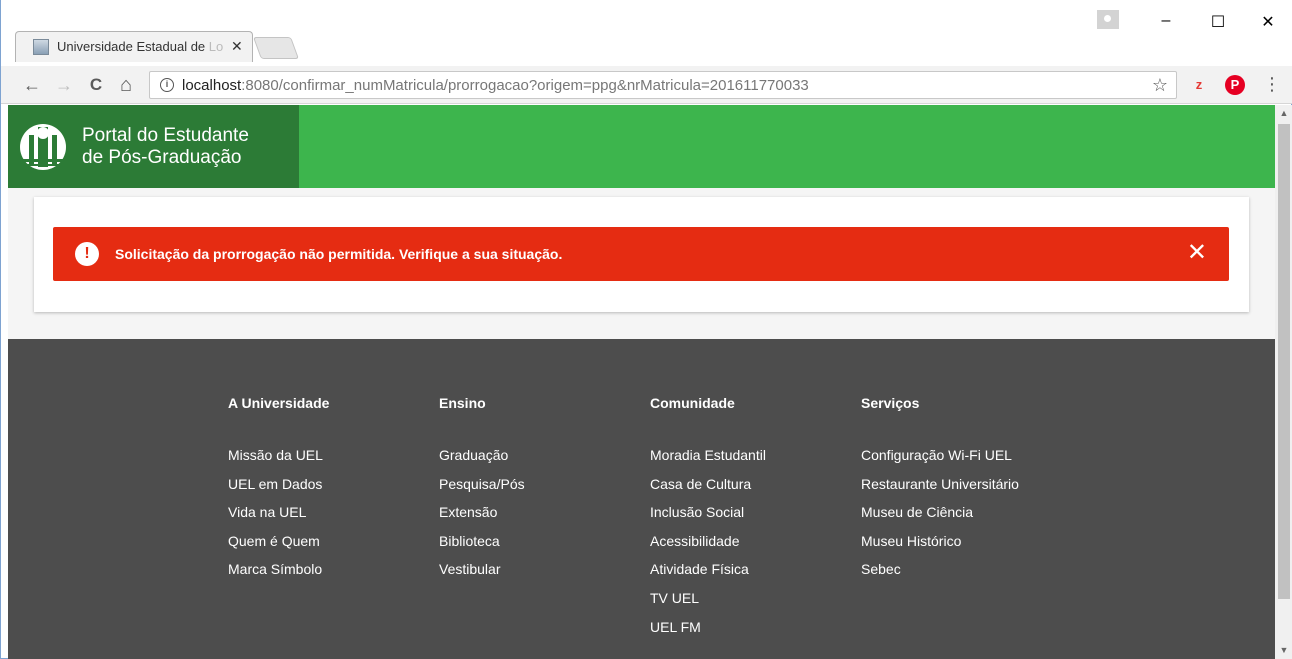  Describe the element at coordinates (482, 541) in the screenshot. I see `footer-link: Biblioteca` at that location.